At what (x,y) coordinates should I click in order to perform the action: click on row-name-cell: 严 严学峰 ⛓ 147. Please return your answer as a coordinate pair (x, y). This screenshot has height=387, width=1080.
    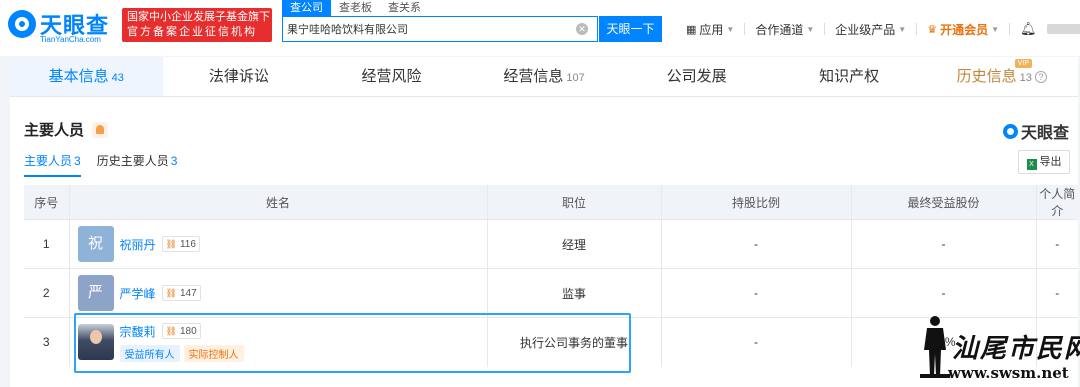
    Looking at the image, I should click on (278, 293).